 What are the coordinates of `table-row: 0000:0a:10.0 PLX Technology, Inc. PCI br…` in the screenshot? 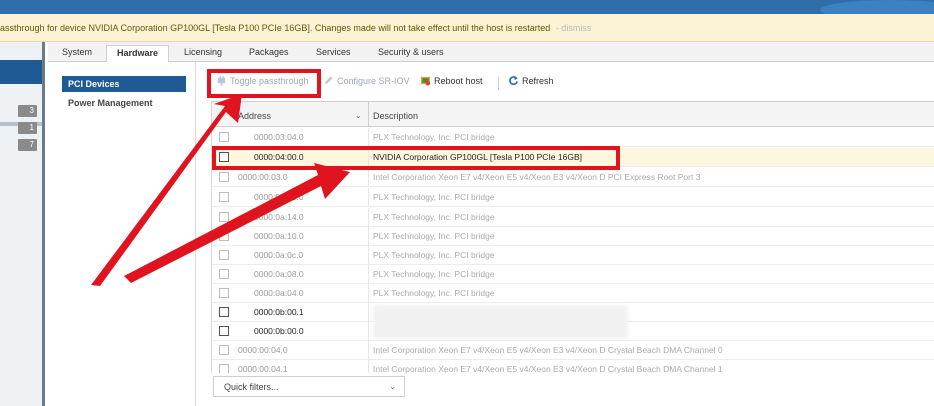 It's located at (573, 236).